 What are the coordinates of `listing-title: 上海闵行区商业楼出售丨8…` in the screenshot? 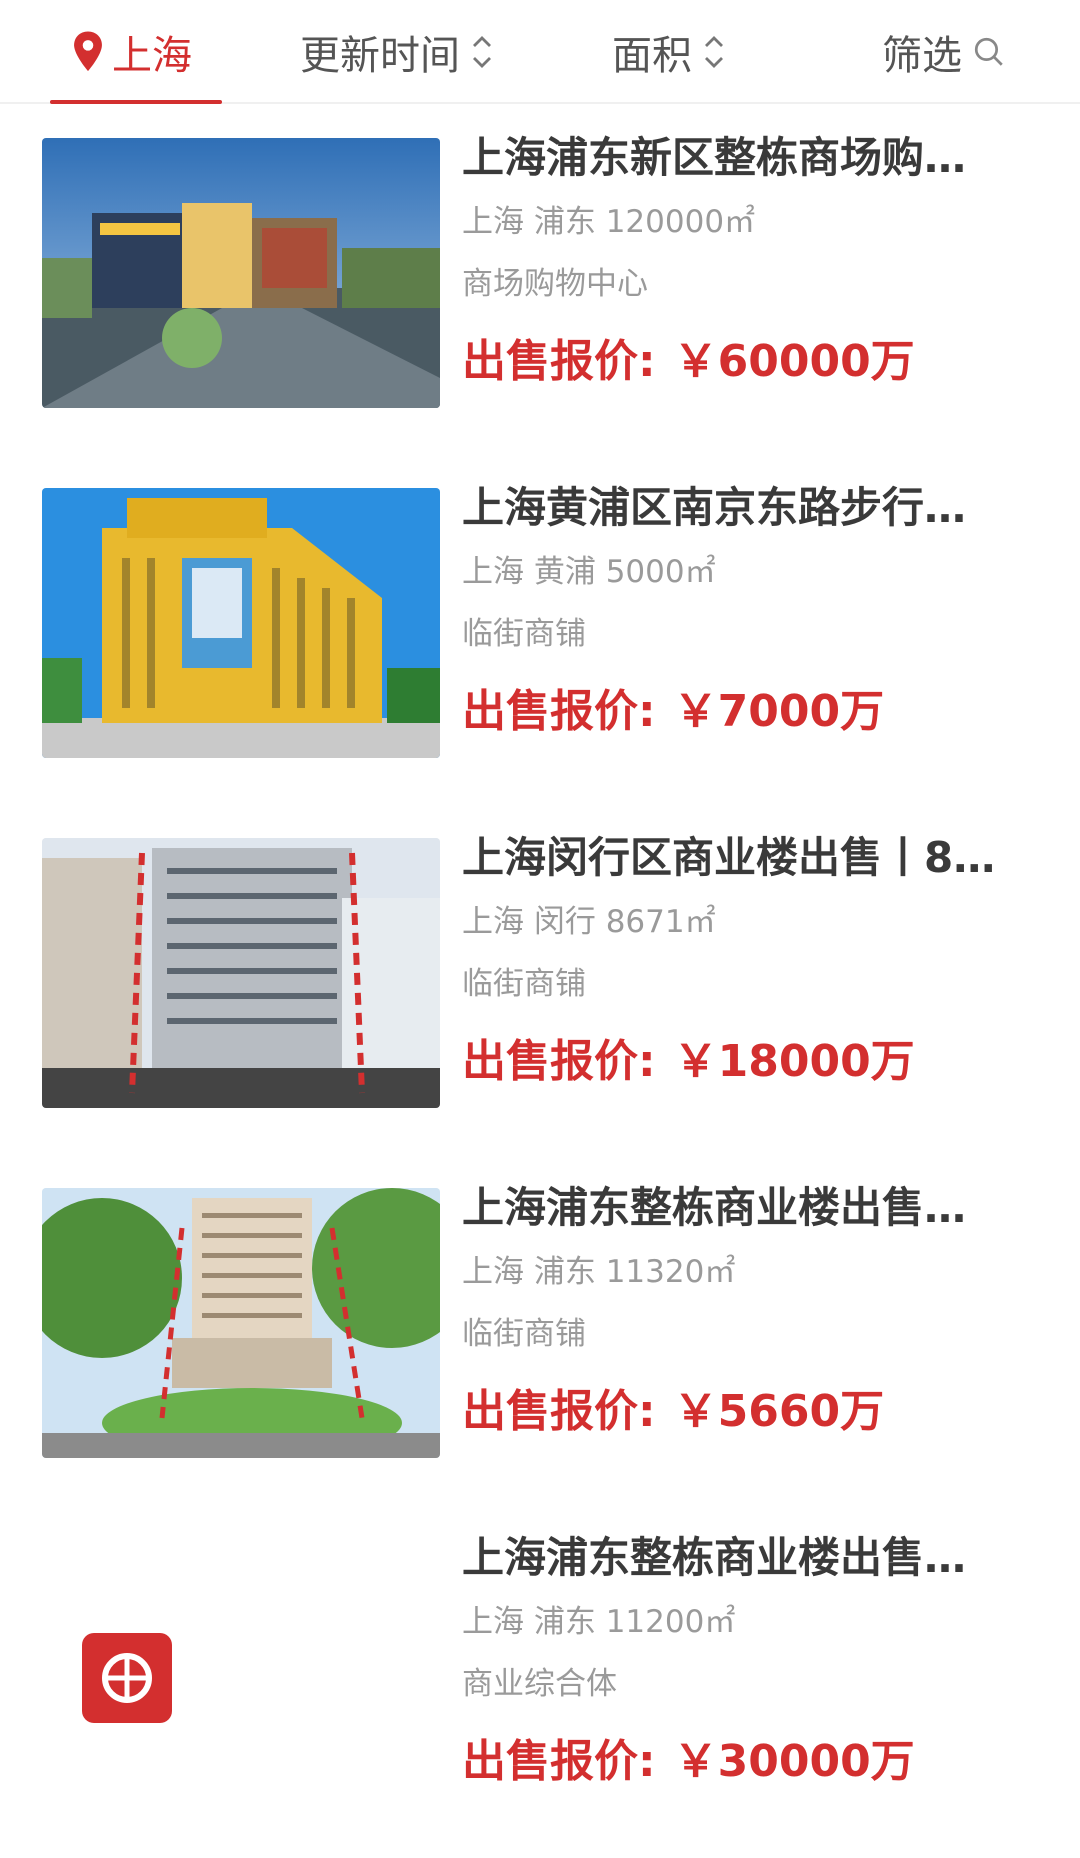 It's located at (747, 858).